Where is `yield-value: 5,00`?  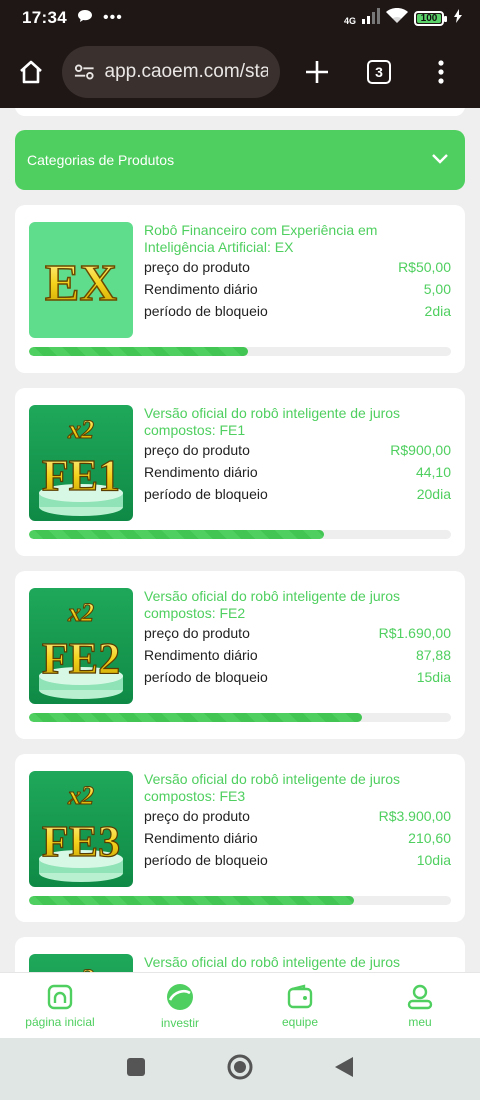 yield-value: 5,00 is located at coordinates (437, 289).